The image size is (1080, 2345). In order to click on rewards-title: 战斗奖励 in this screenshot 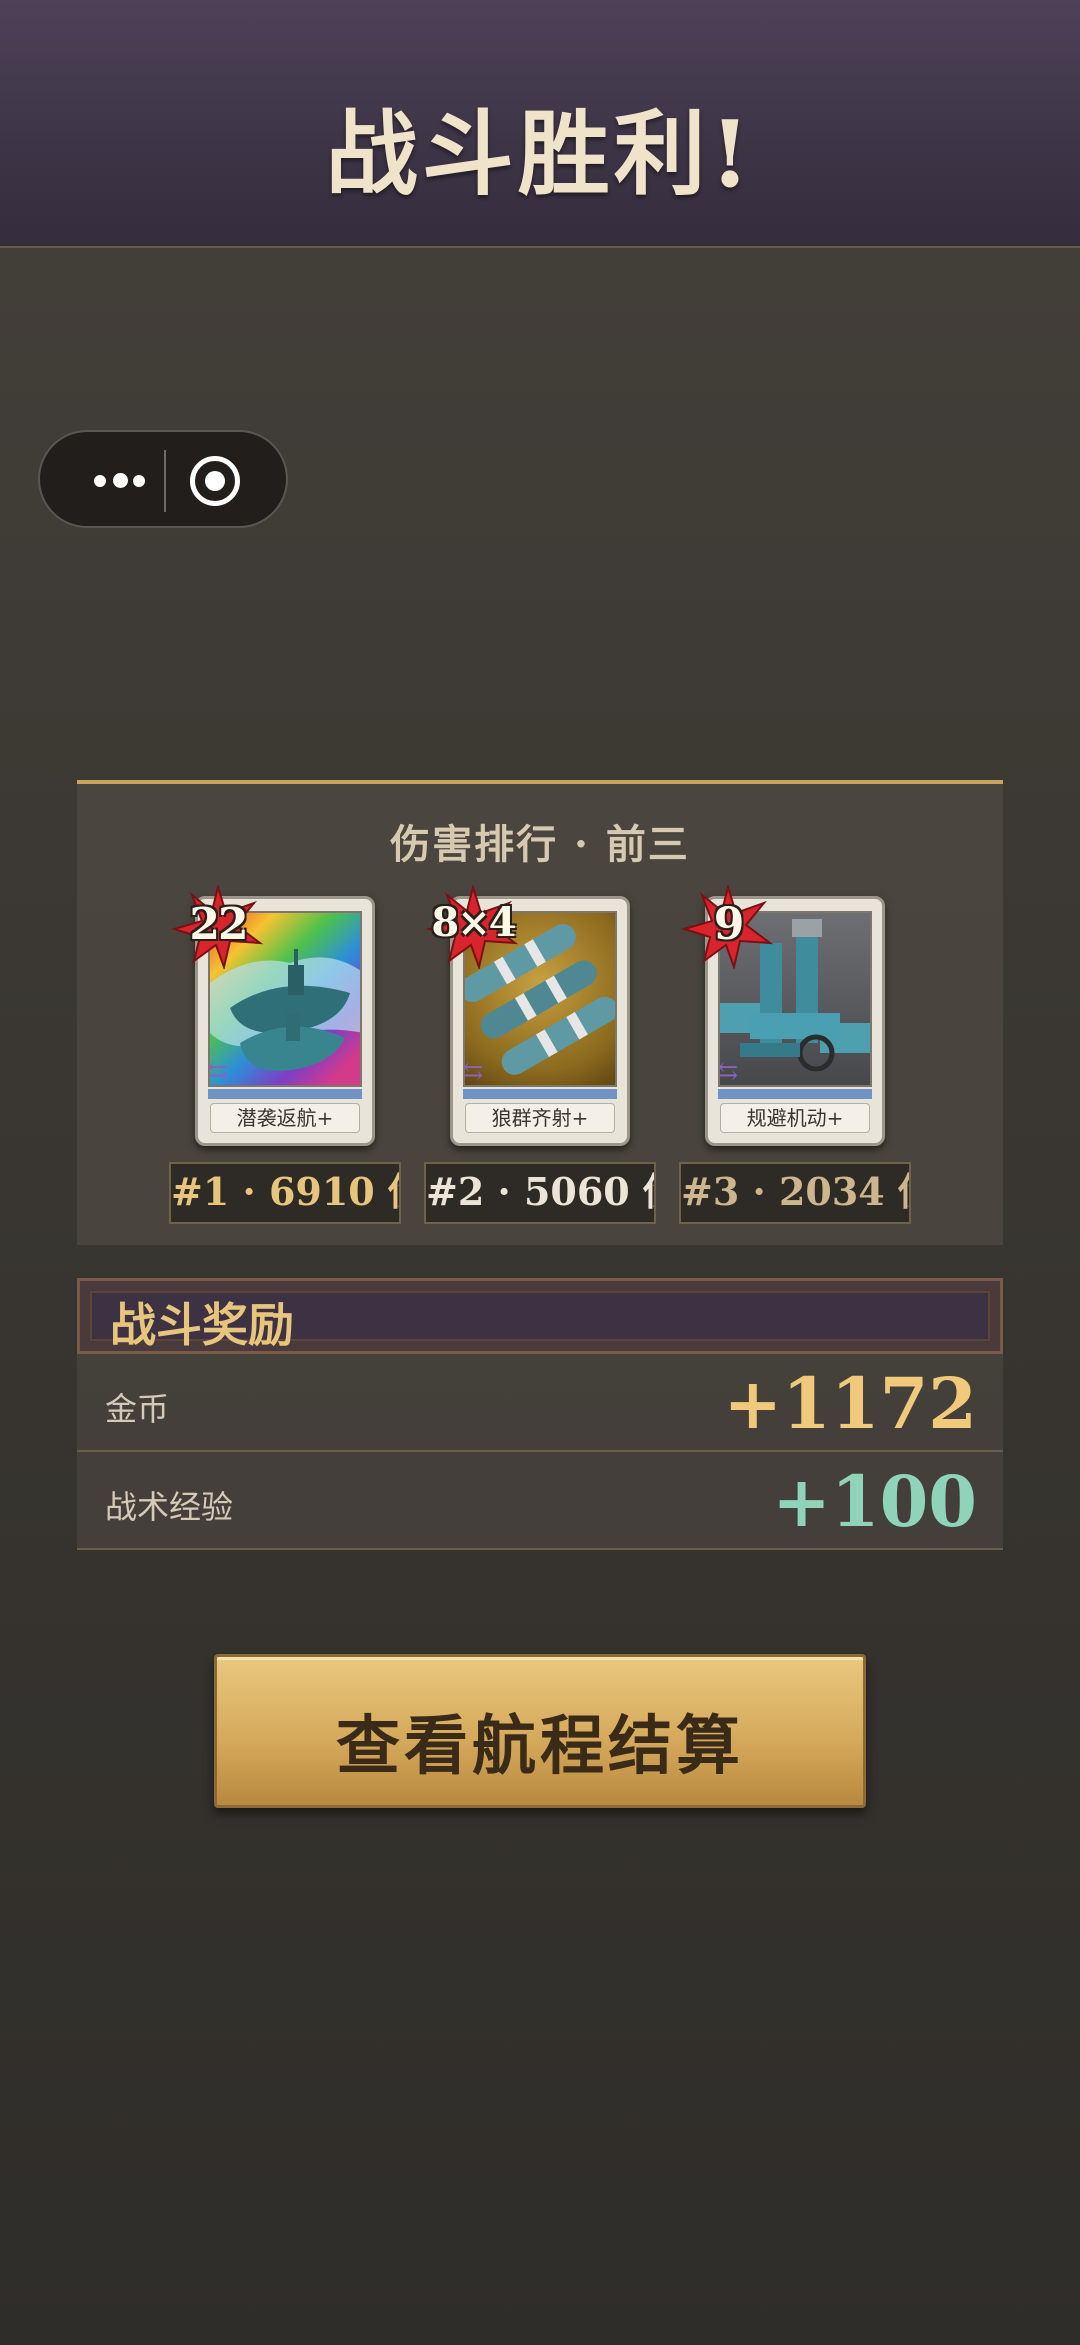, I will do `click(202, 1325)`.